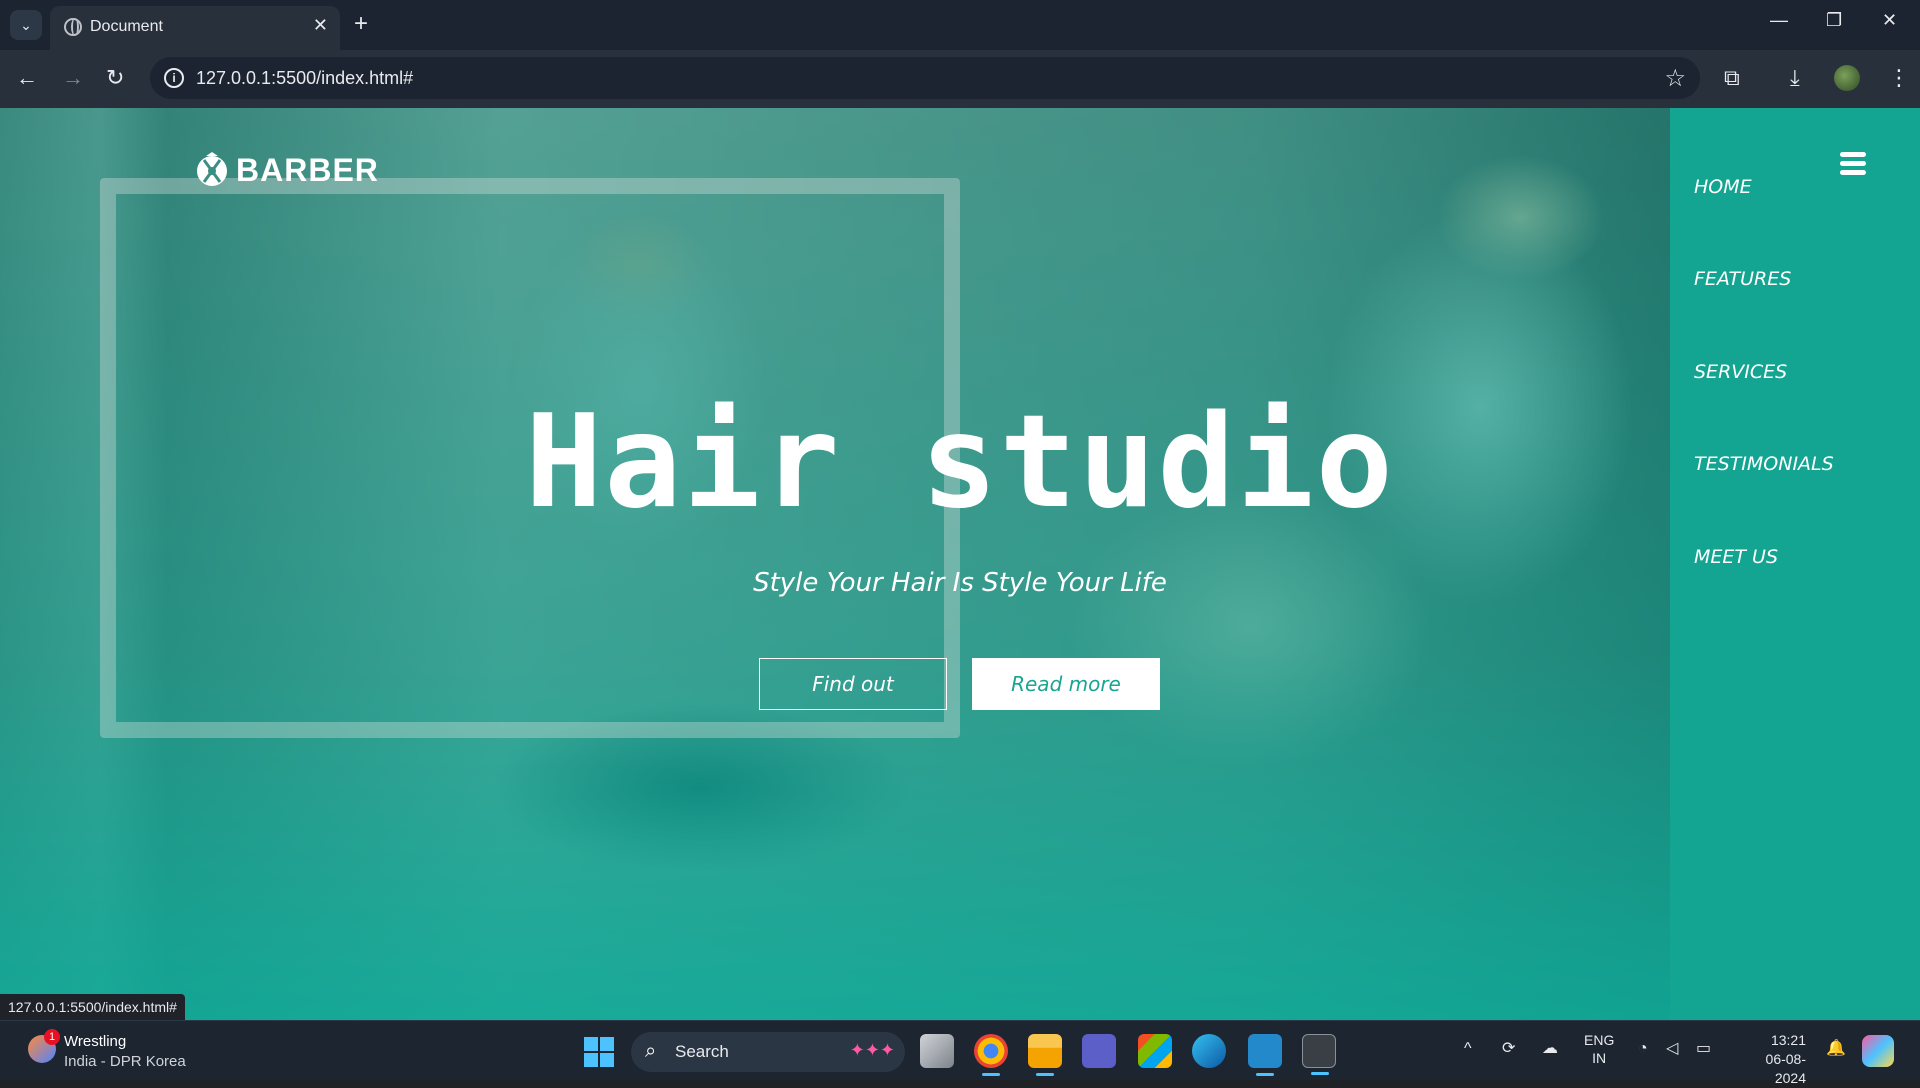 Image resolution: width=1920 pixels, height=1088 pixels. Describe the element at coordinates (95, 1041) in the screenshot. I see `widget-title: Wrestling` at that location.